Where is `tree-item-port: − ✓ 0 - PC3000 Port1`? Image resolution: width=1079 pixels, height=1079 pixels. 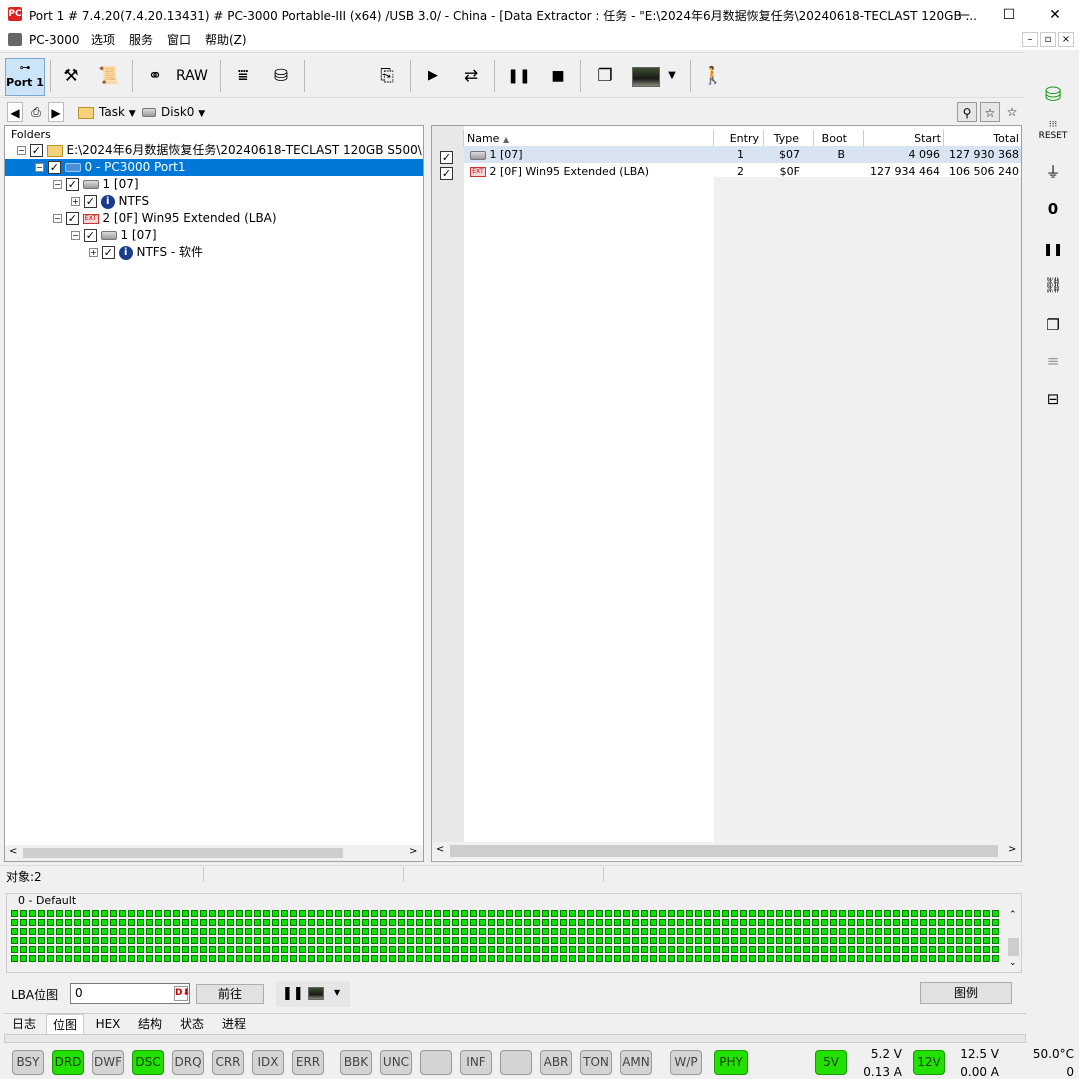
tree-item-port: − ✓ 0 - PC3000 Port1 is located at coordinates (214, 167).